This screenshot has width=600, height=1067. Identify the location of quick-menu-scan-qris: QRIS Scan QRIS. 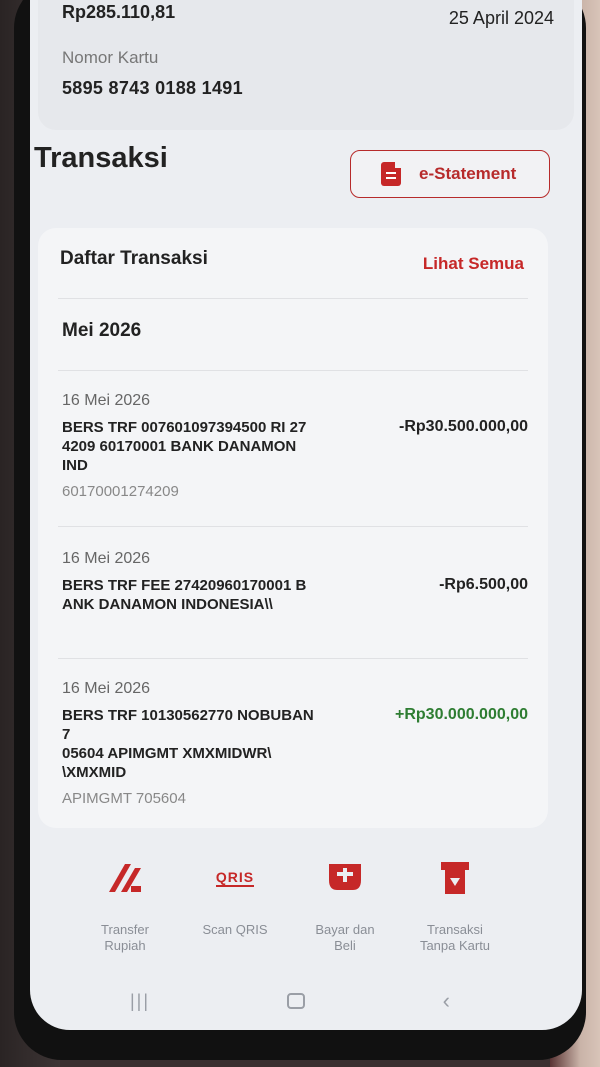
(235, 906).